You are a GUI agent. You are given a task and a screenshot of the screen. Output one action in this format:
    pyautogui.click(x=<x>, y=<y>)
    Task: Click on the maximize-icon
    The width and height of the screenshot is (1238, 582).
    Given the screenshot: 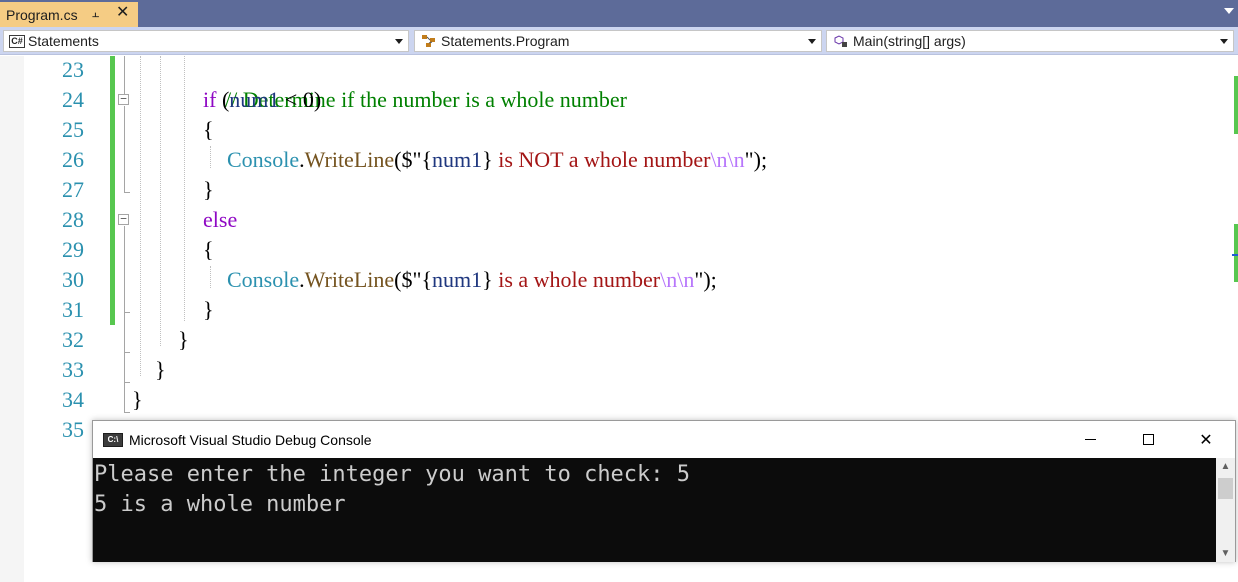 What is the action you would take?
    pyautogui.click(x=1148, y=439)
    